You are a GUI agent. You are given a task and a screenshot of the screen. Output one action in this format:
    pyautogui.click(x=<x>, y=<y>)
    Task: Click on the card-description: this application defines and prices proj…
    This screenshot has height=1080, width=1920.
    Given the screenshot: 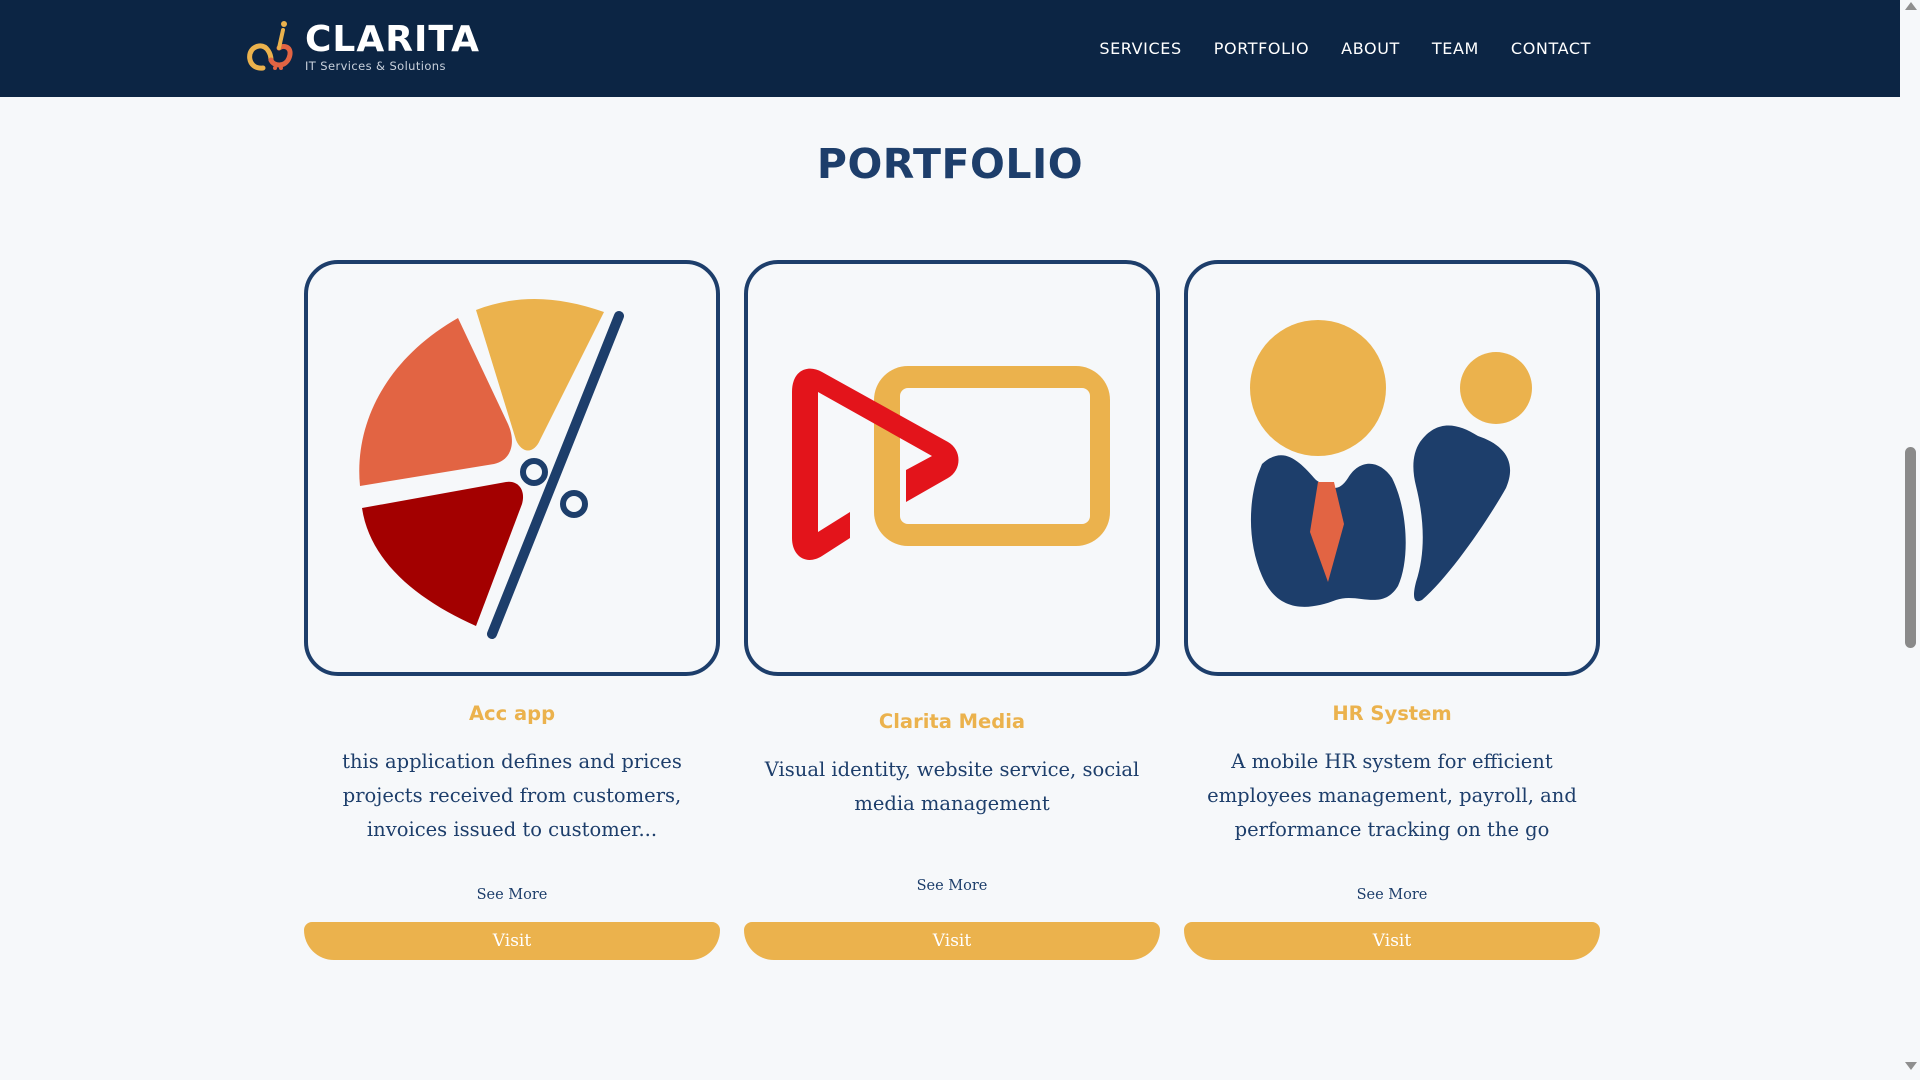 What is the action you would take?
    pyautogui.click(x=512, y=795)
    